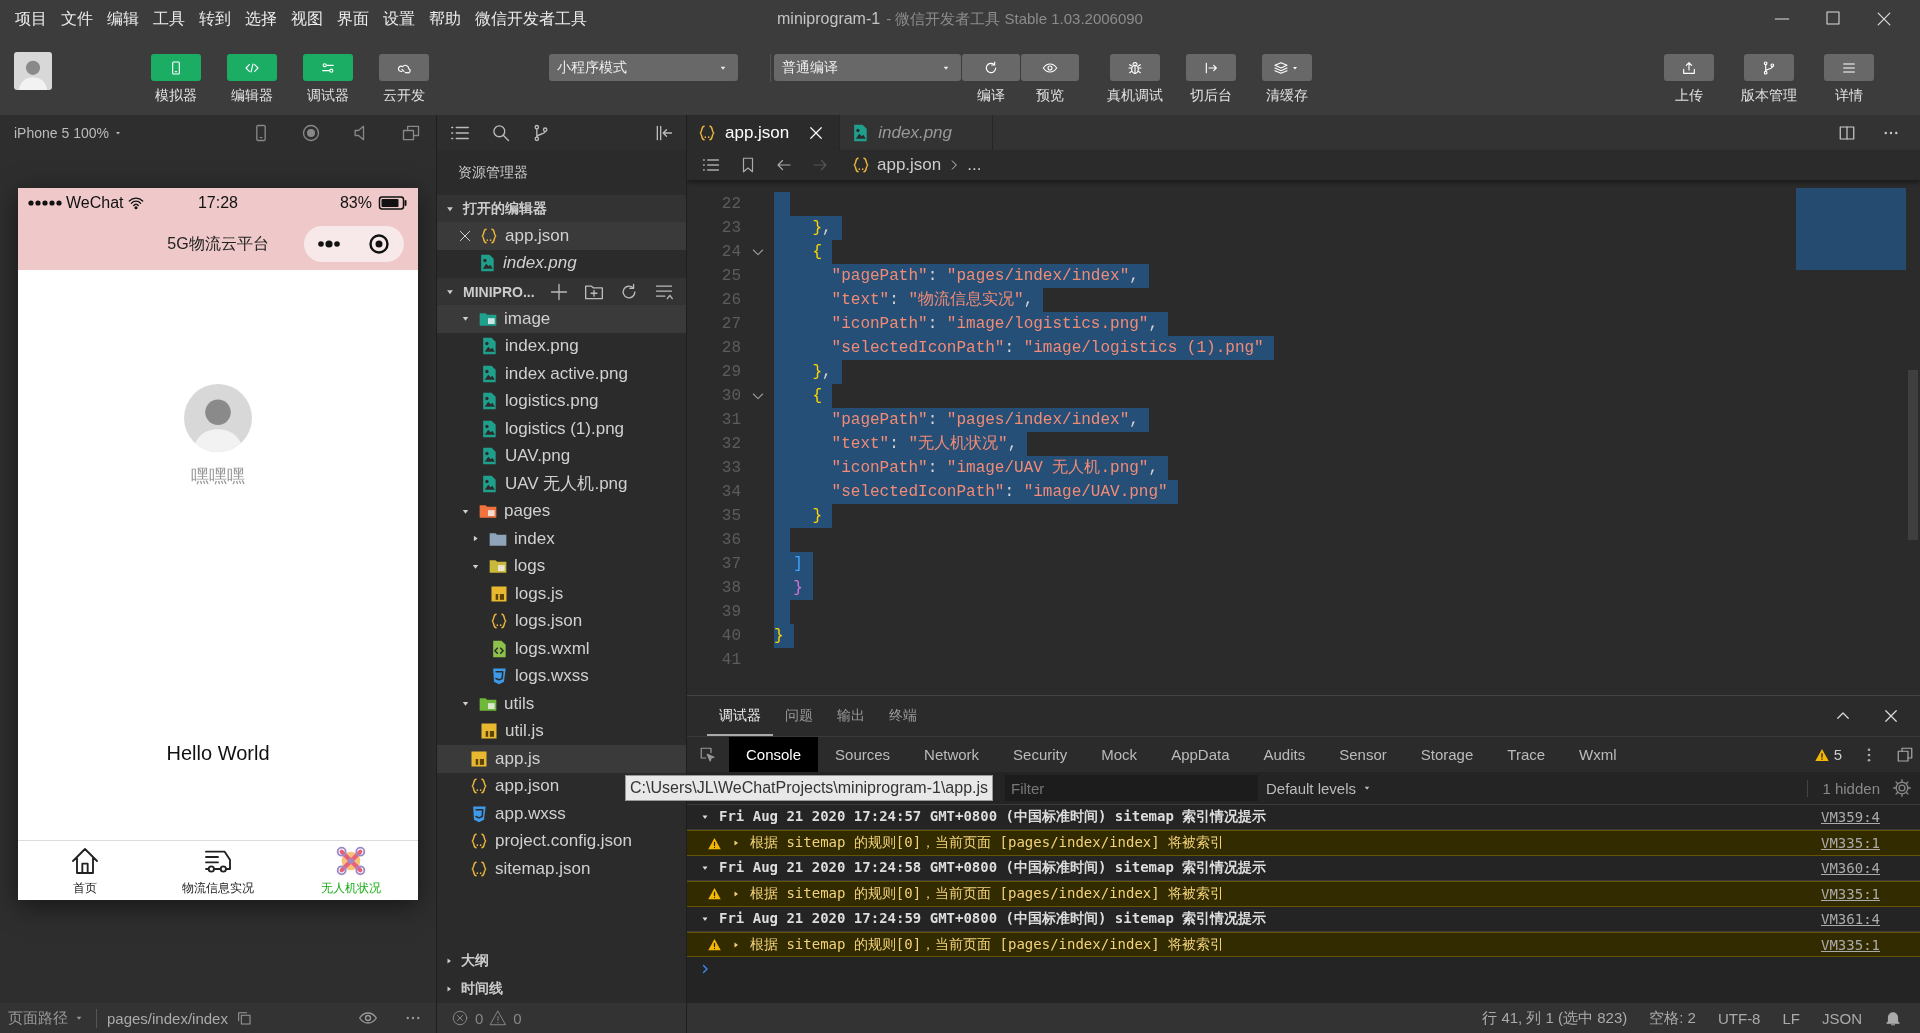  I want to click on menu-item: 项目, so click(31, 19).